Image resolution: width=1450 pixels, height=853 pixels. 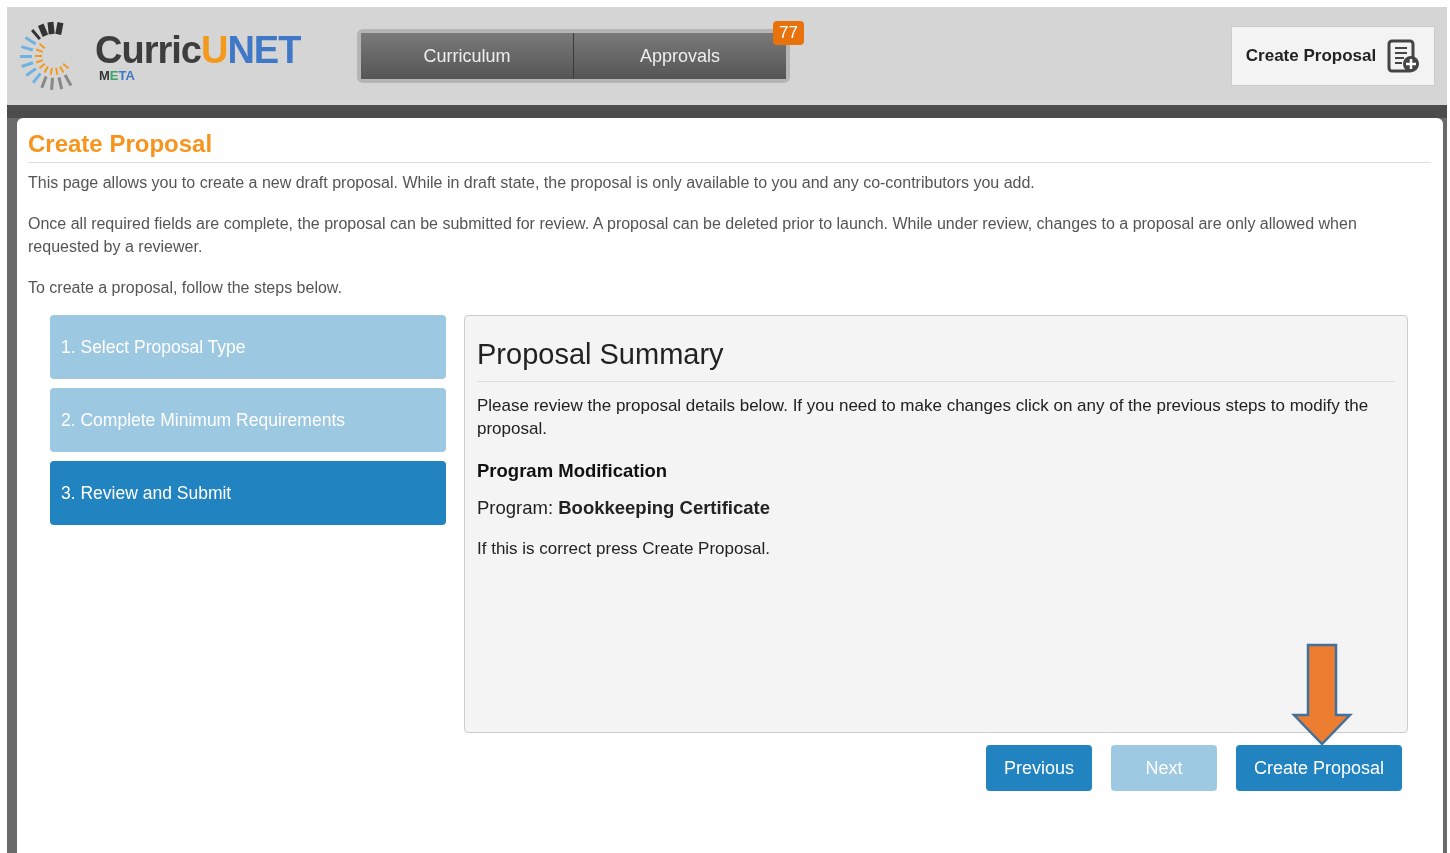 What do you see at coordinates (532, 183) in the screenshot?
I see `intro-paragraph: This page allows you to create a new draft proposal. While in draft state, the proposal is only available to you and any co-contributors you add.` at bounding box center [532, 183].